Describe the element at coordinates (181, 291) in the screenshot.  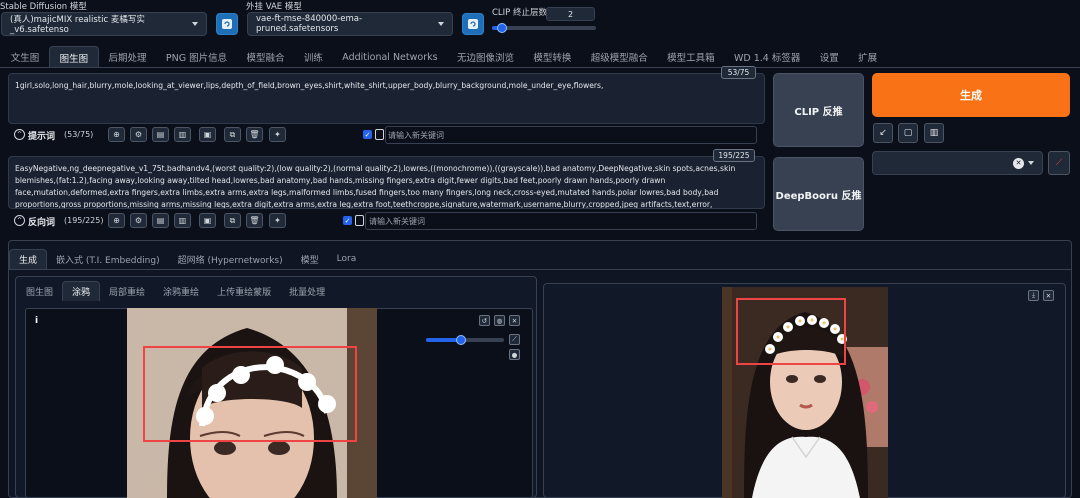
I see `tab-img2img-3: 涂鸦重绘` at that location.